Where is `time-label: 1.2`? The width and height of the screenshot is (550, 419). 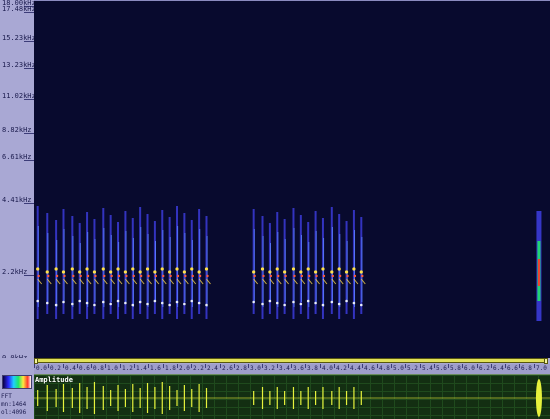
time-label: 1.2 is located at coordinates (127, 368).